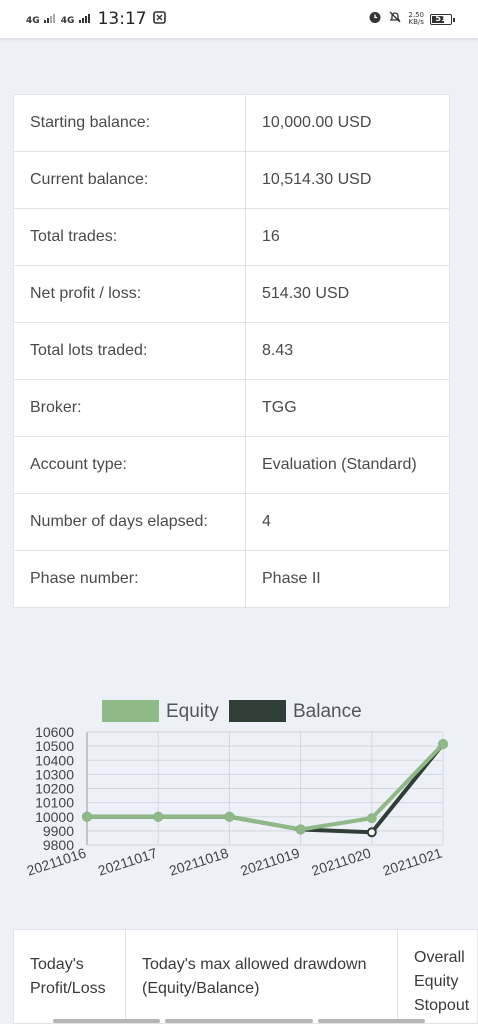 The height and width of the screenshot is (1024, 478). I want to click on row-label: Net profit / loss:, so click(129, 294).